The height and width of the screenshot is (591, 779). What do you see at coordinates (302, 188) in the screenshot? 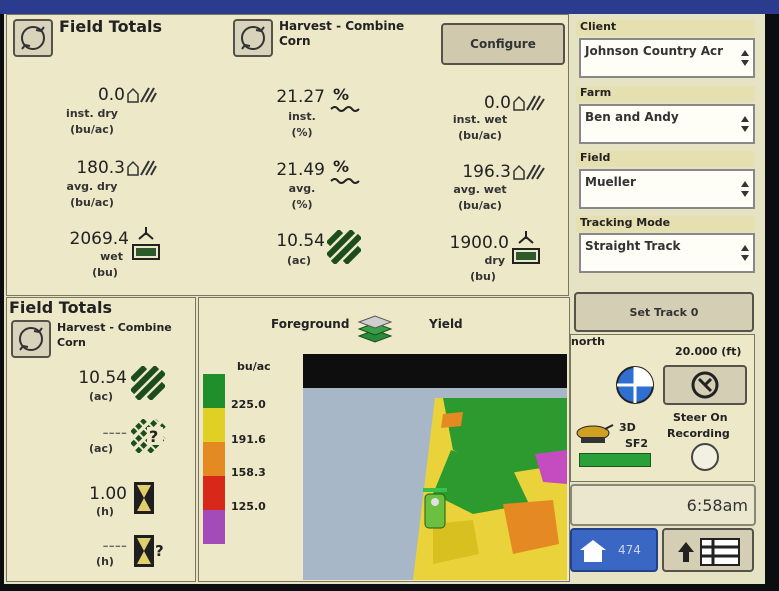
I see `avg-moisture-label: avg.` at bounding box center [302, 188].